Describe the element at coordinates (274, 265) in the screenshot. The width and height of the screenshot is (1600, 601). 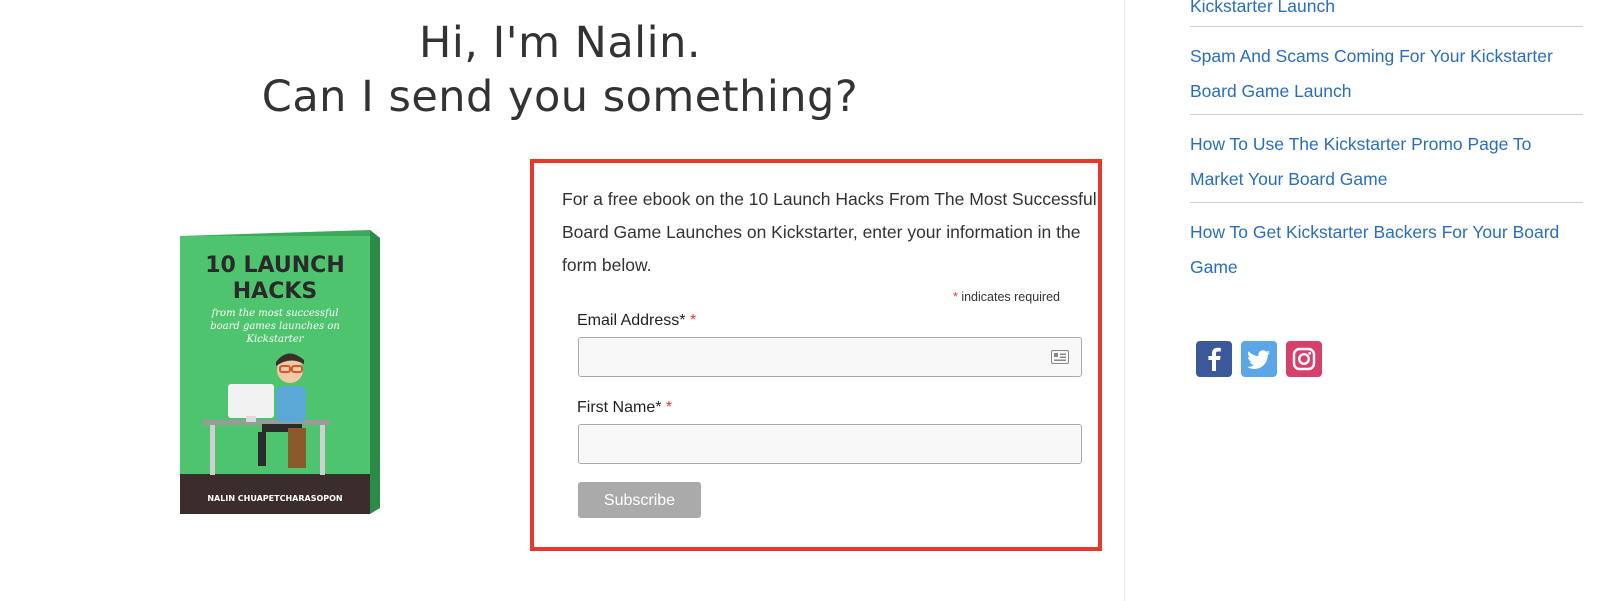
I see `book-title-line1: 10 LAUNCH` at that location.